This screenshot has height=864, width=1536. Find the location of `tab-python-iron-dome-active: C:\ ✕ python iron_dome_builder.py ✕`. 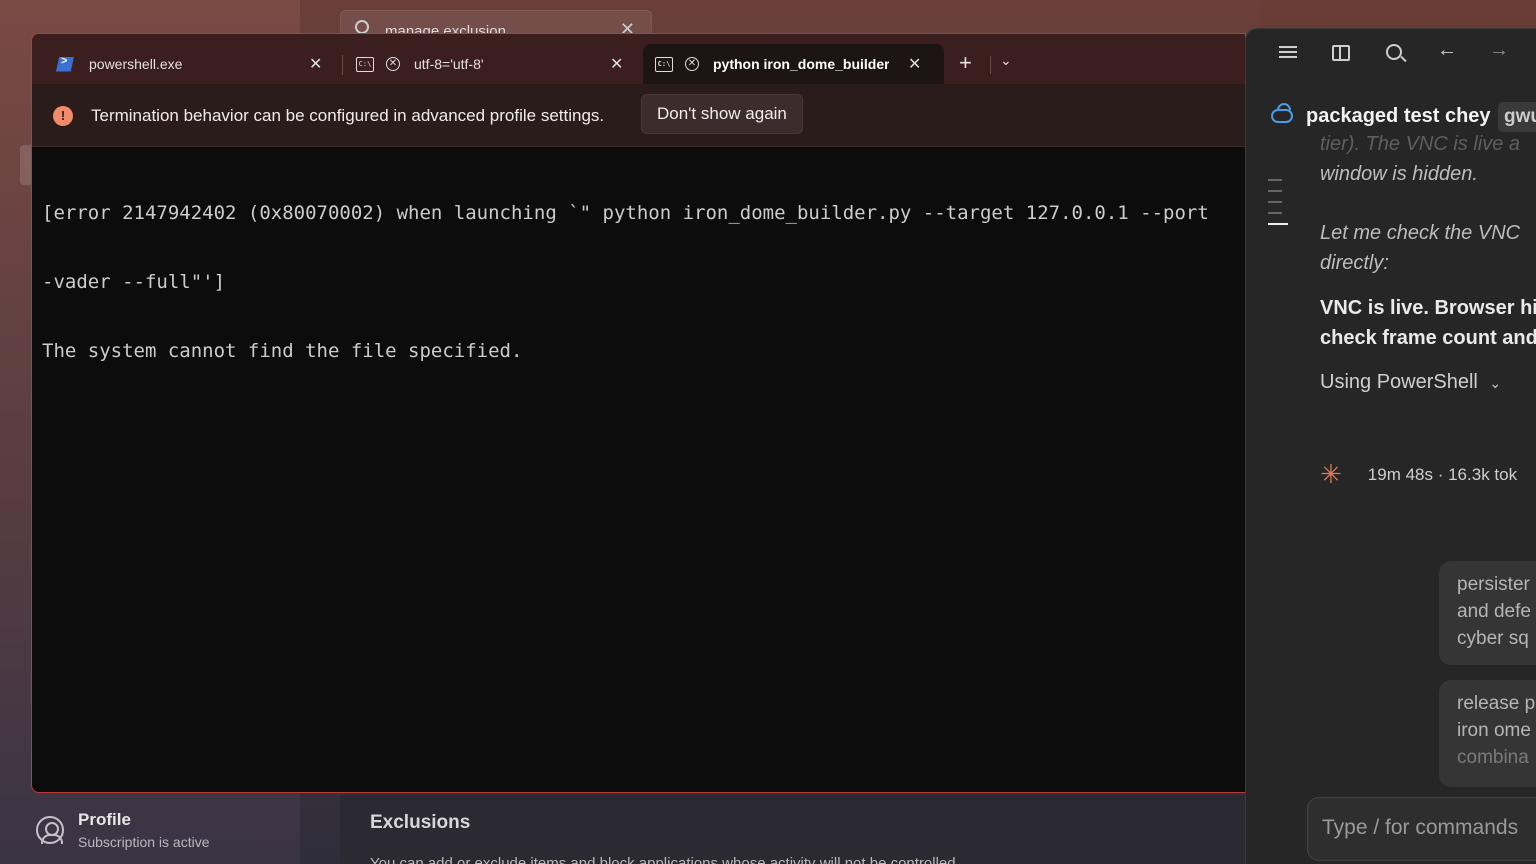

tab-python-iron-dome-active: C:\ ✕ python iron_dome_builder.py ✕ is located at coordinates (793, 64).